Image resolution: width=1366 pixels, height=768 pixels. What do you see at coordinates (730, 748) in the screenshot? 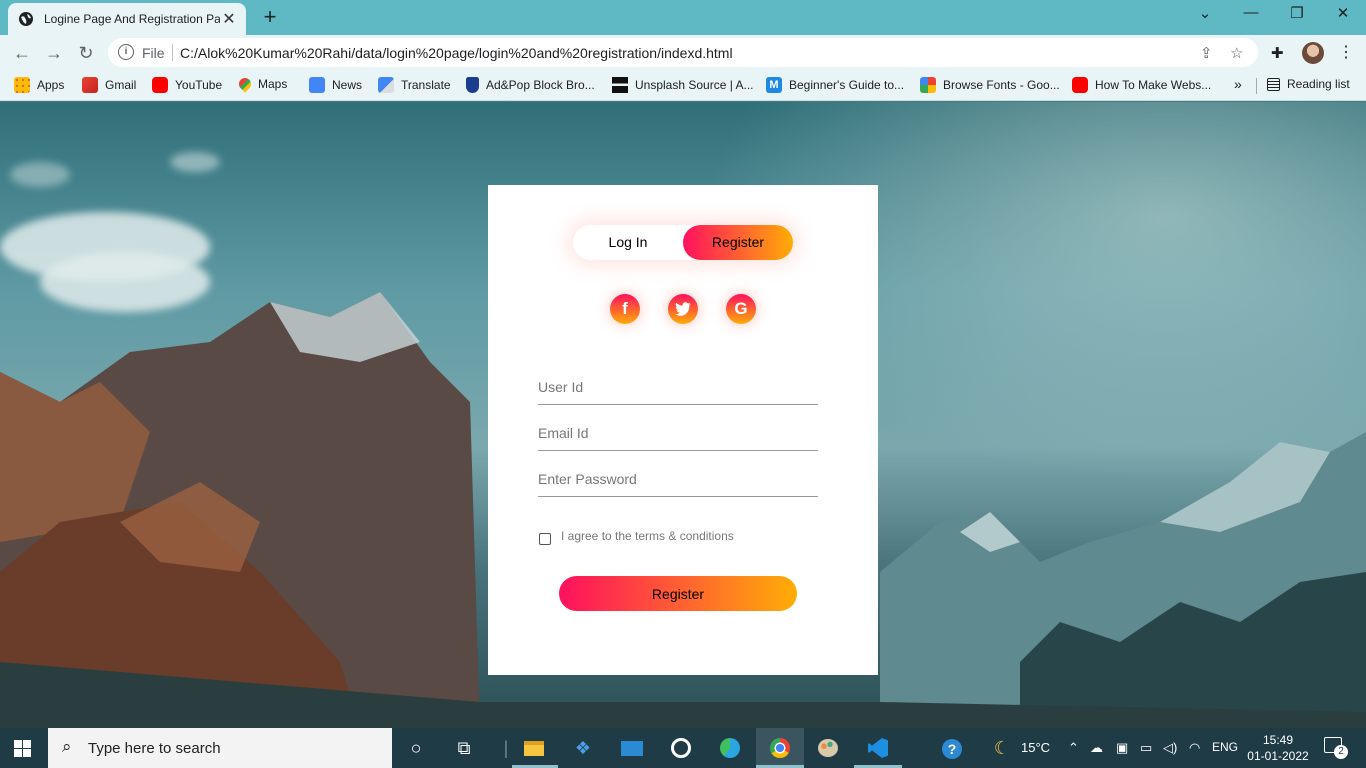
I see `edge-icon` at bounding box center [730, 748].